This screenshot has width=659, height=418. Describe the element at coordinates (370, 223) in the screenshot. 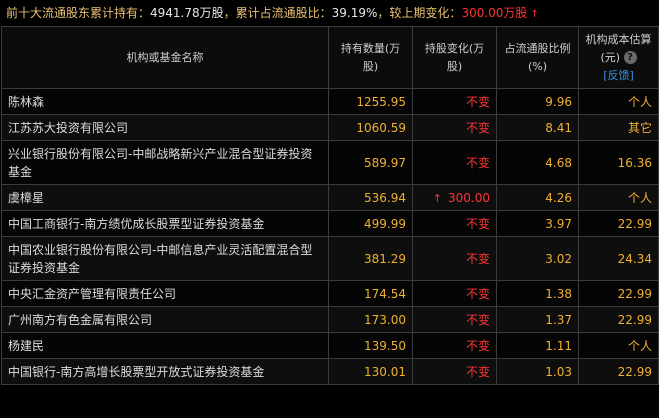

I see `holder-qty: 499.99` at that location.